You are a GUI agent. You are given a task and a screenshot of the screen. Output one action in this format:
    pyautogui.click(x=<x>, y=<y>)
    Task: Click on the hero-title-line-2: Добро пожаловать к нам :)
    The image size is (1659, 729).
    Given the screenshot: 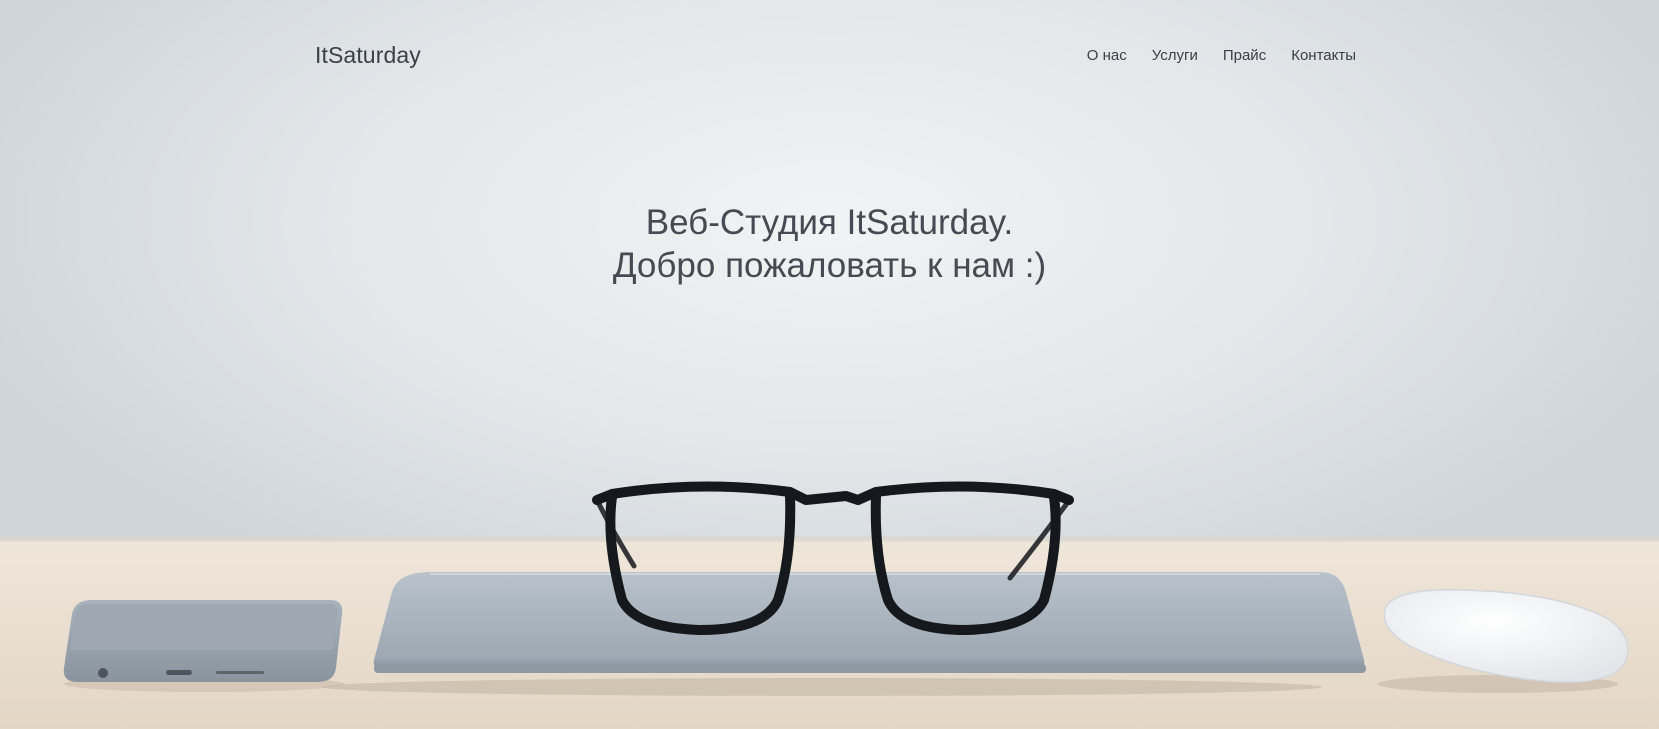 What is the action you would take?
    pyautogui.click(x=829, y=265)
    